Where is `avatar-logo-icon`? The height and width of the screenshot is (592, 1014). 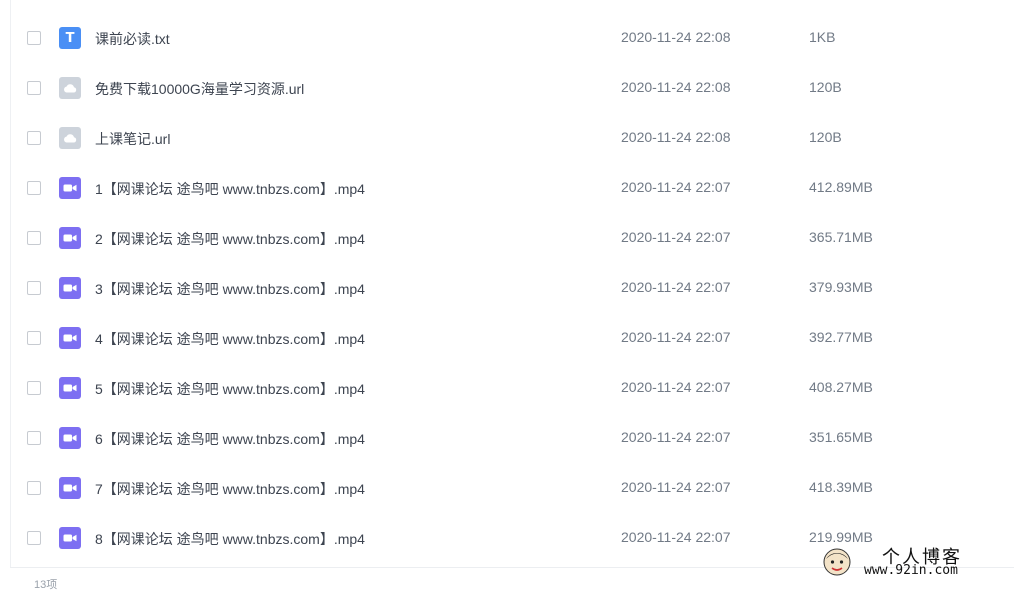 avatar-logo-icon is located at coordinates (837, 562).